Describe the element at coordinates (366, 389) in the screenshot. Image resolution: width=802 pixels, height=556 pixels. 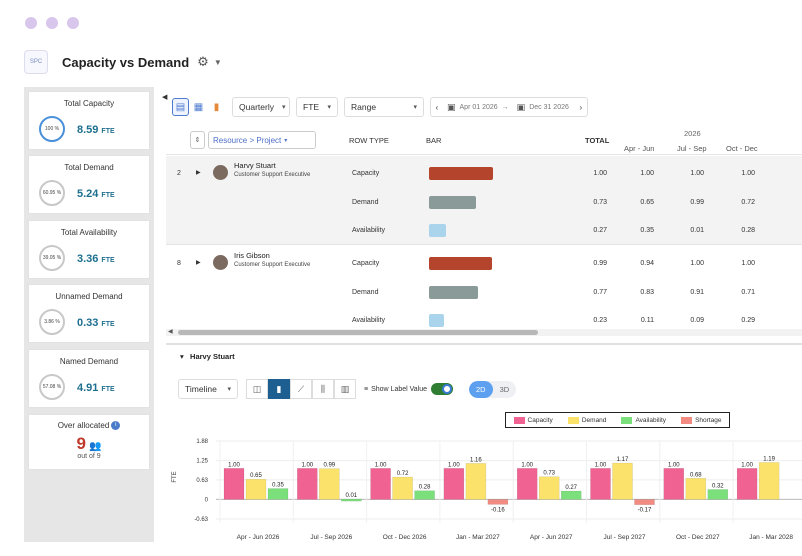
I see `list-icon: ≡` at that location.